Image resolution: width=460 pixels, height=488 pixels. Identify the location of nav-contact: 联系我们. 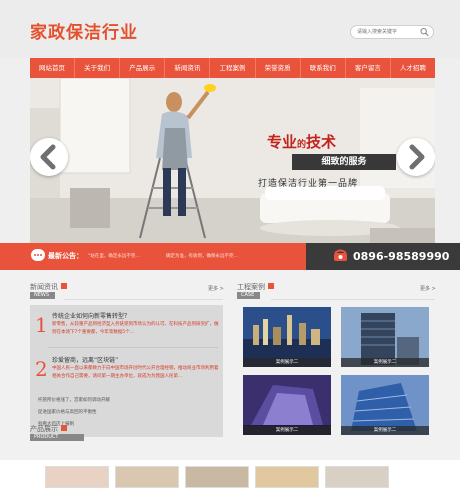
(323, 68).